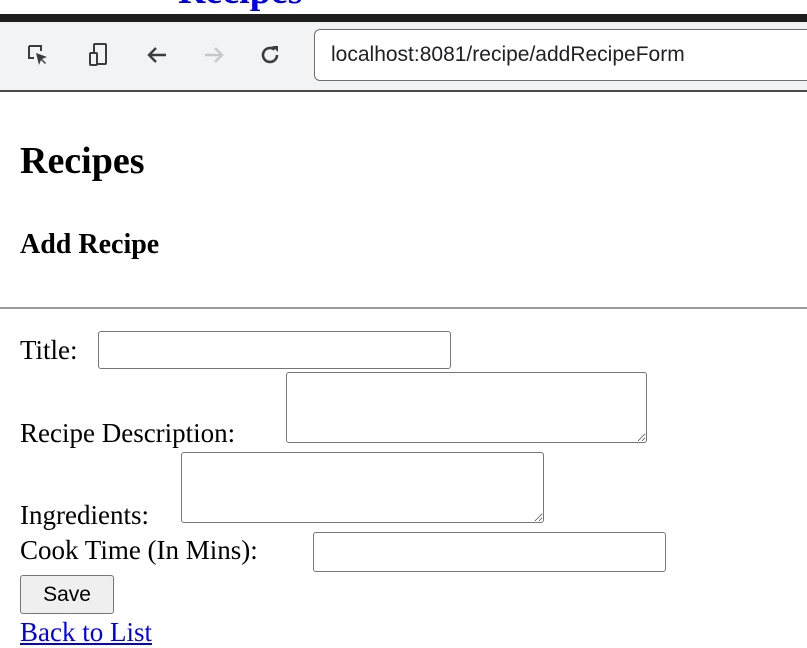 The image size is (807, 648). What do you see at coordinates (489, 552) in the screenshot?
I see `cook-time-input` at bounding box center [489, 552].